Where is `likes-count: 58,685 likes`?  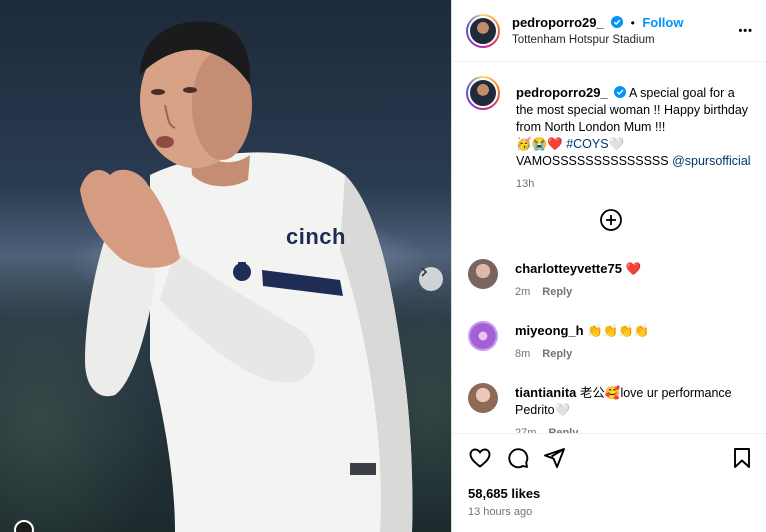 likes-count: 58,685 likes is located at coordinates (504, 493).